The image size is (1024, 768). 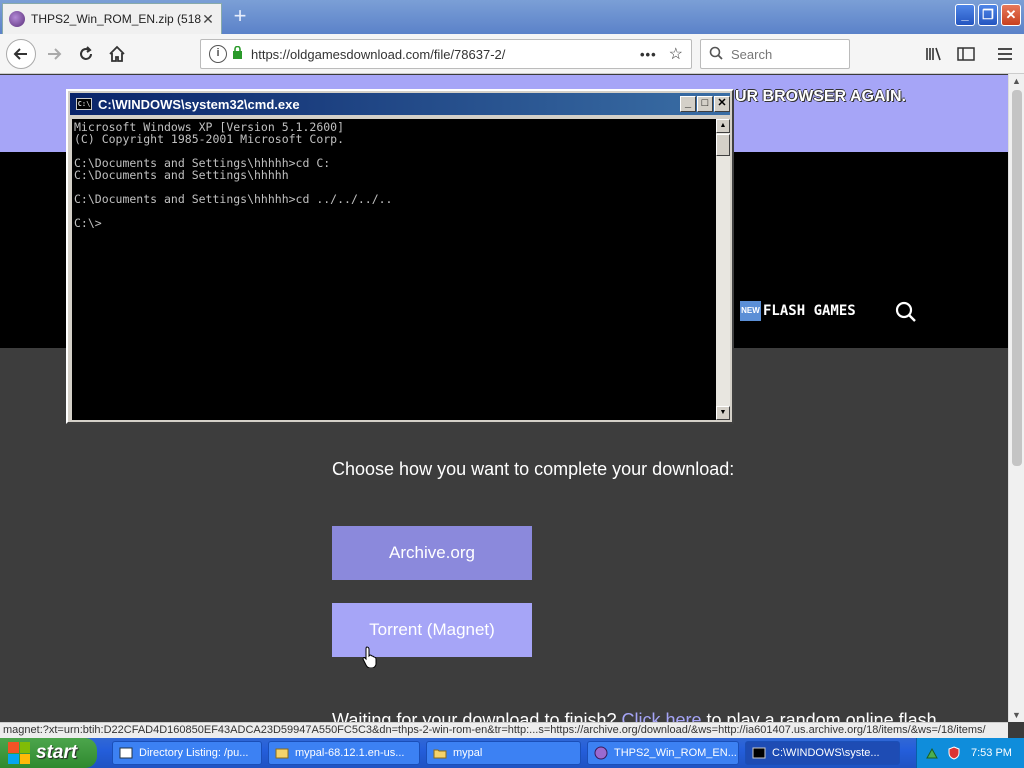 I want to click on back-arrow-icon, so click(x=20, y=54).